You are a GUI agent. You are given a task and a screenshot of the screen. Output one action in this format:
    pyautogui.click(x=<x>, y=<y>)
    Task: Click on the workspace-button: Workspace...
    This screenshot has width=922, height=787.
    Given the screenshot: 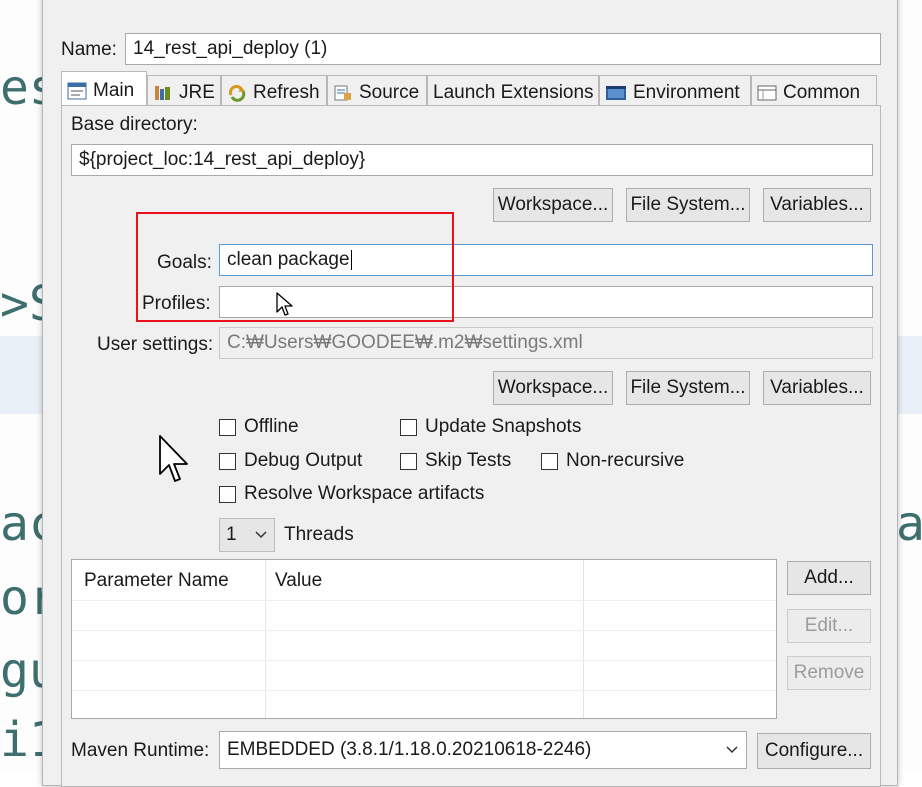 What is the action you would take?
    pyautogui.click(x=553, y=205)
    